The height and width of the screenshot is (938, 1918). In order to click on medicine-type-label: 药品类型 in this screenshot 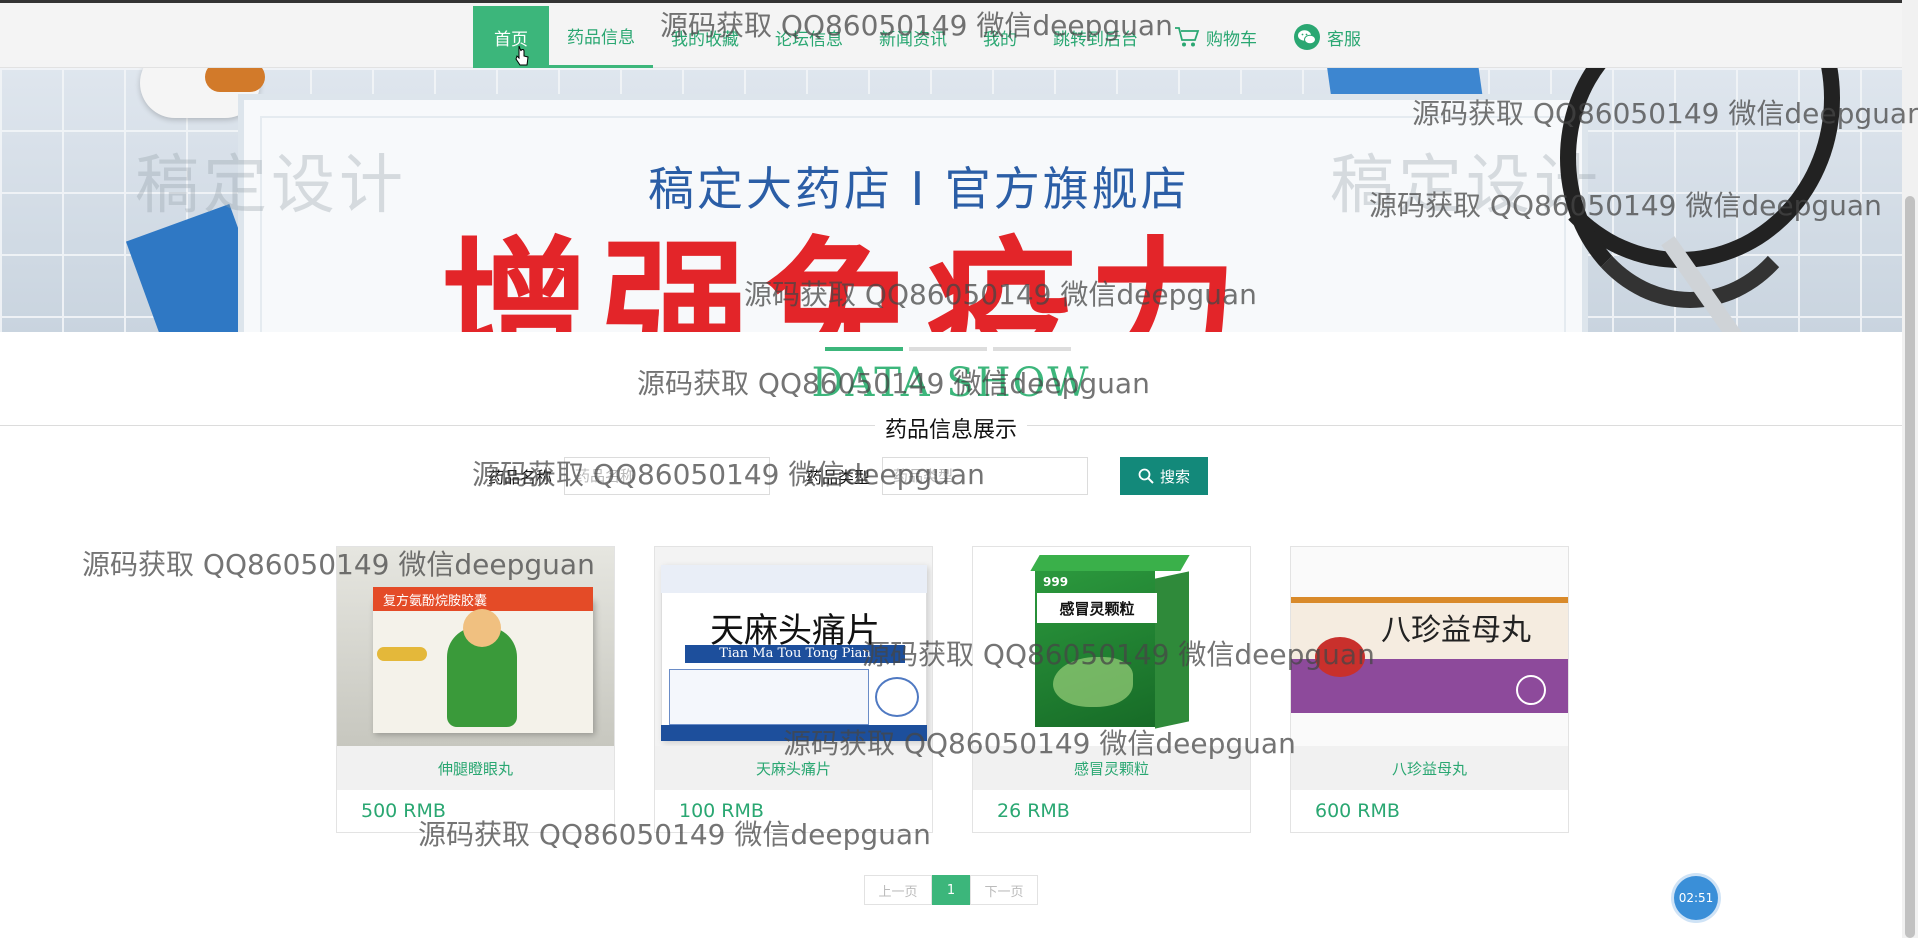, I will do `click(838, 477)`.